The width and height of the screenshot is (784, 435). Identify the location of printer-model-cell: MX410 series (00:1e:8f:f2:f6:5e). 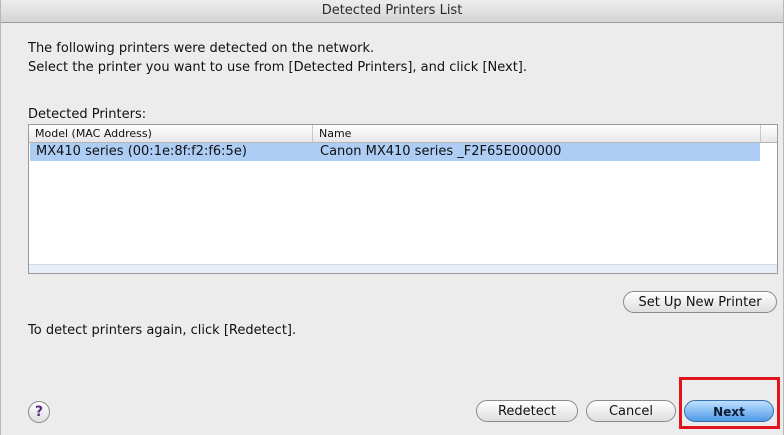
(141, 151).